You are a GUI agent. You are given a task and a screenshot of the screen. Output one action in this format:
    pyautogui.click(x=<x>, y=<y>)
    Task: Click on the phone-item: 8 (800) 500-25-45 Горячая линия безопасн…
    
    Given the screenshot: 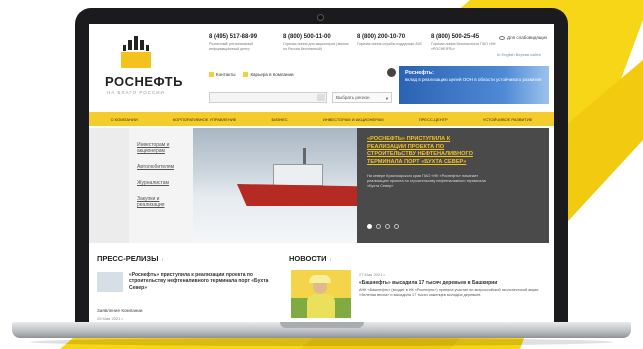 What is the action you would take?
    pyautogui.click(x=464, y=43)
    